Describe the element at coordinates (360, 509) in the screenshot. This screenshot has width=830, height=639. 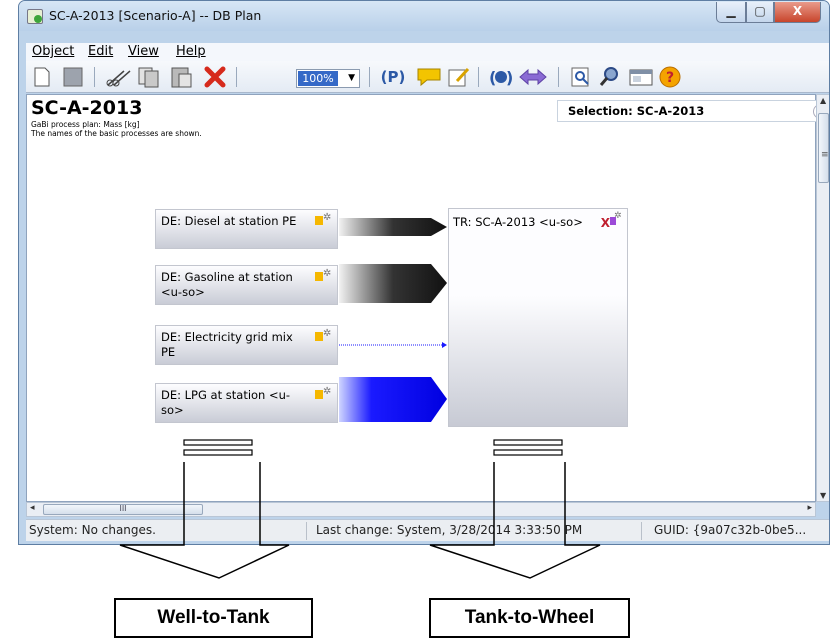
I see `annotation-brackets` at that location.